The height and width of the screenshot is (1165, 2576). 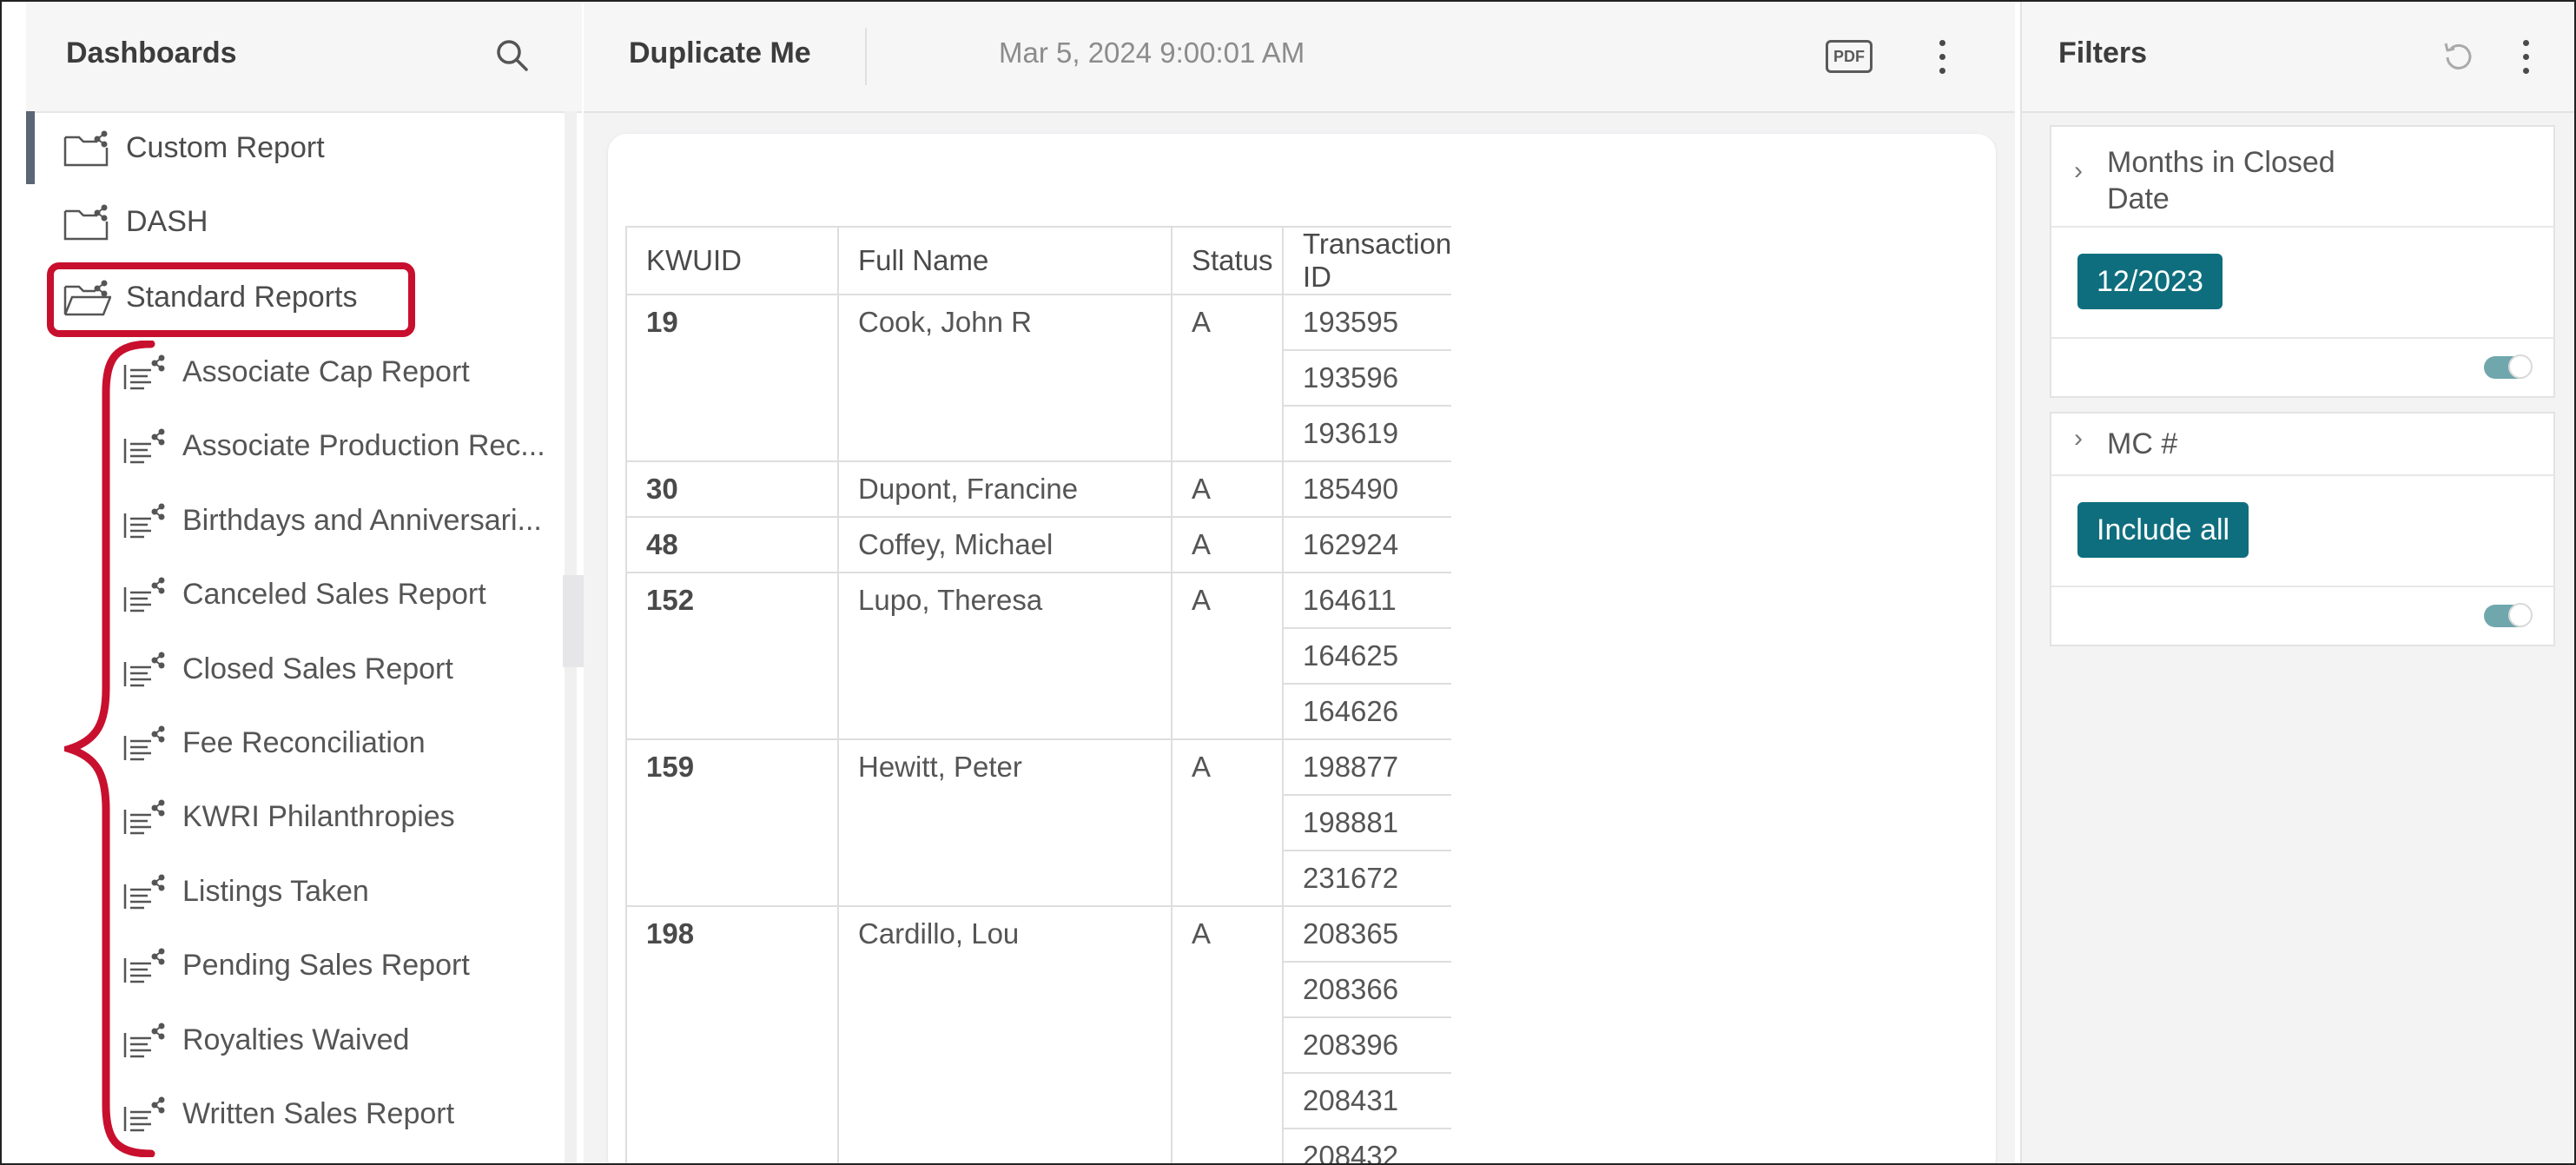 What do you see at coordinates (109, 749) in the screenshot?
I see `curly-brace-annotation` at bounding box center [109, 749].